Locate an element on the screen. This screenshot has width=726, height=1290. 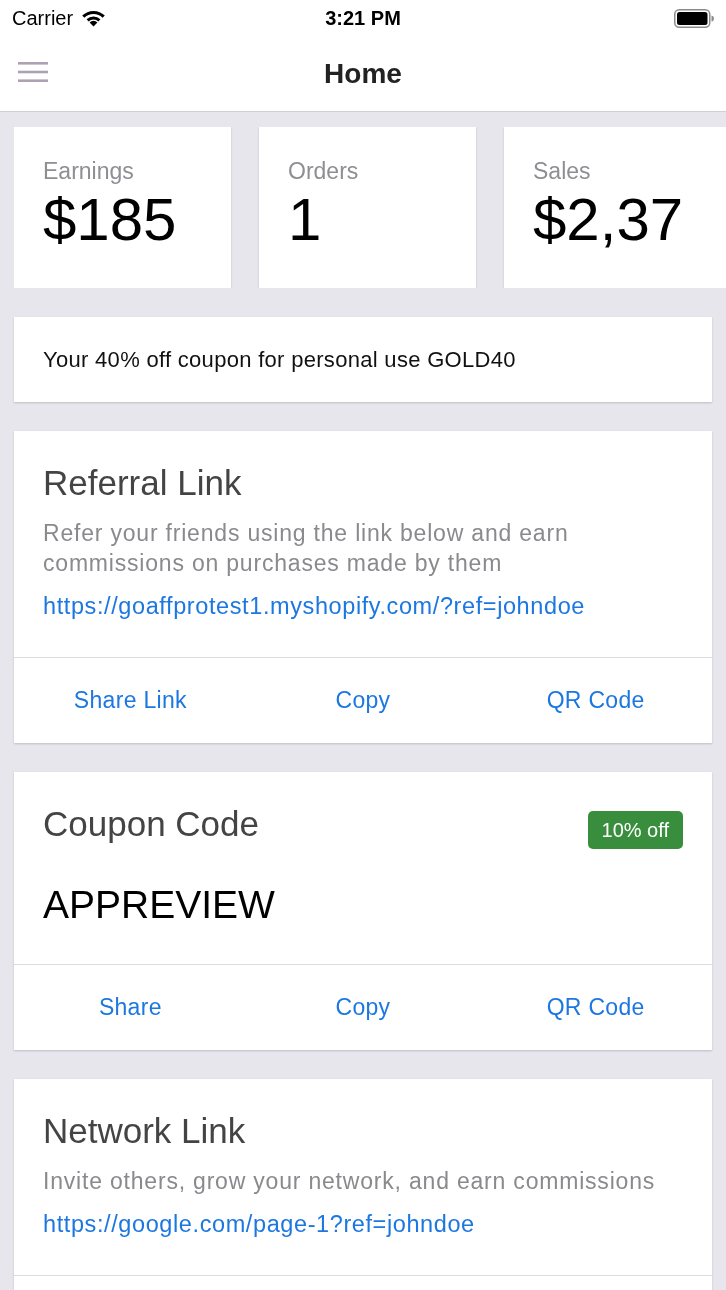
action-button: Share is located at coordinates (130, 1007).